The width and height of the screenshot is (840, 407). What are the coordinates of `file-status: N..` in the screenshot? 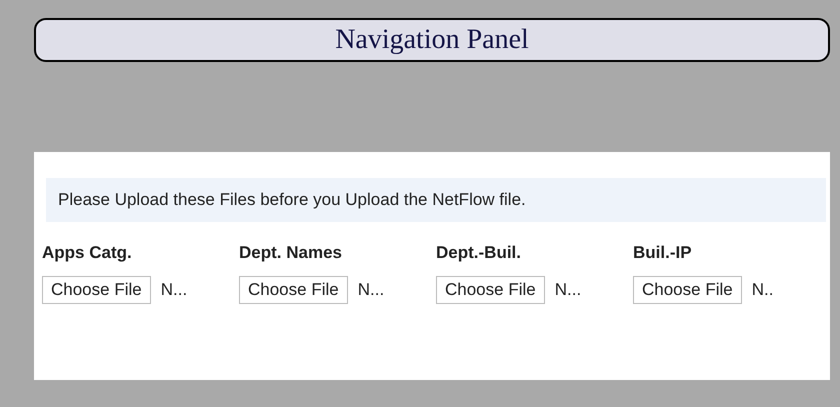 It's located at (763, 289).